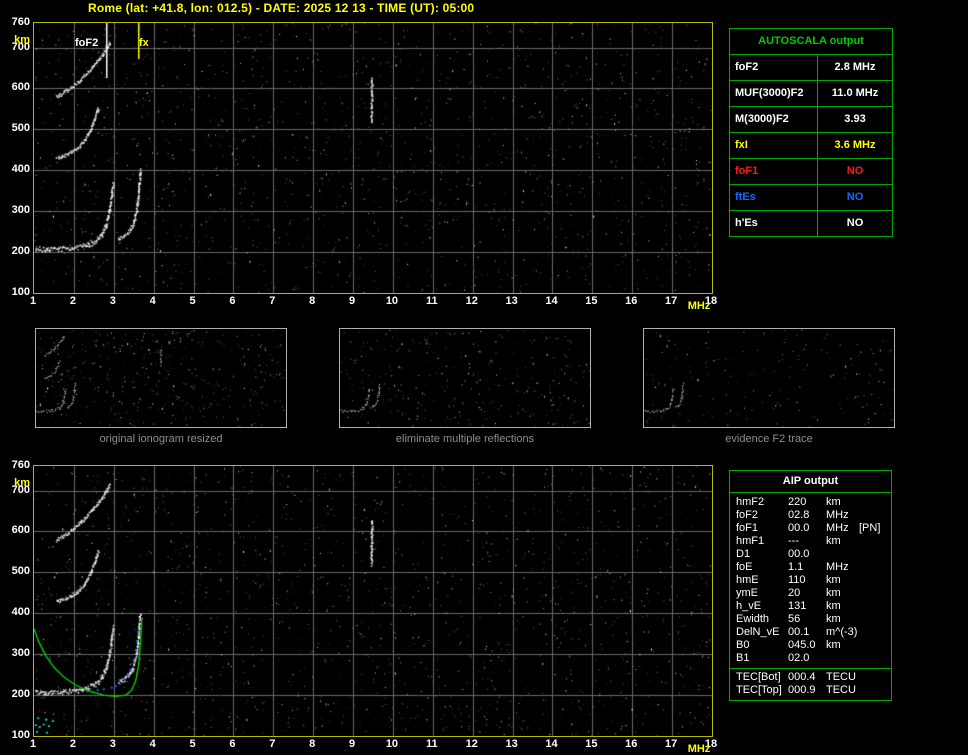 The width and height of the screenshot is (968, 755). What do you see at coordinates (352, 744) in the screenshot?
I see `x-axis-tick-9-plot2: 9` at bounding box center [352, 744].